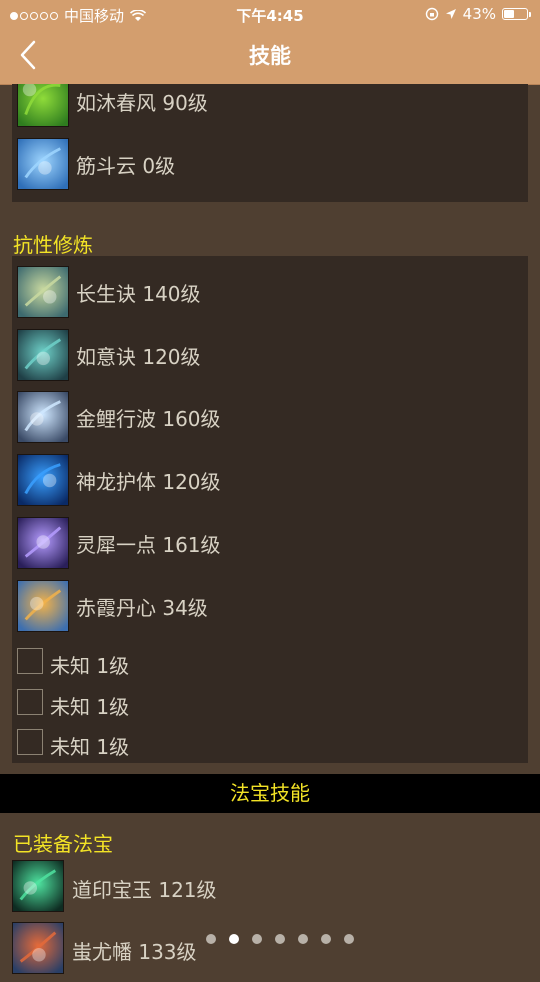 Image resolution: width=540 pixels, height=982 pixels. What do you see at coordinates (270, 291) in the screenshot?
I see `skill-row: 长生诀 140级` at bounding box center [270, 291].